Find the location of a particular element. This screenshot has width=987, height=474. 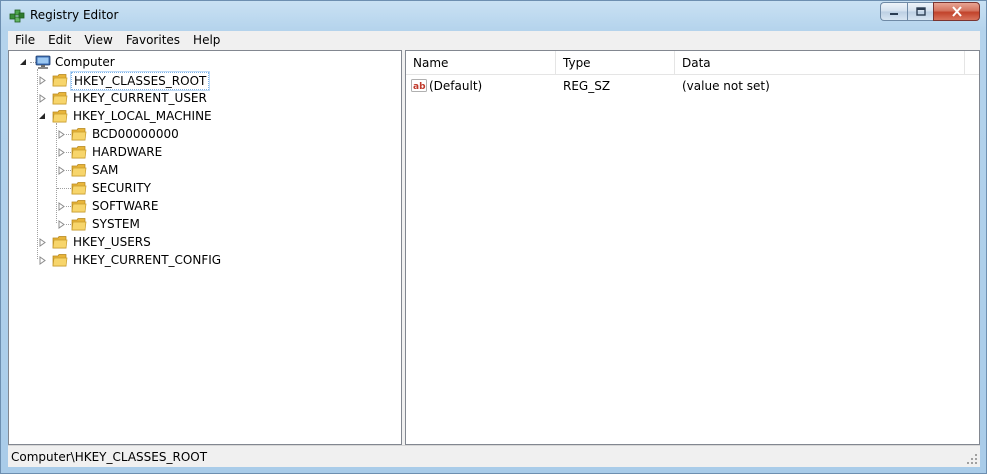

tree-connector is located at coordinates (64, 188).